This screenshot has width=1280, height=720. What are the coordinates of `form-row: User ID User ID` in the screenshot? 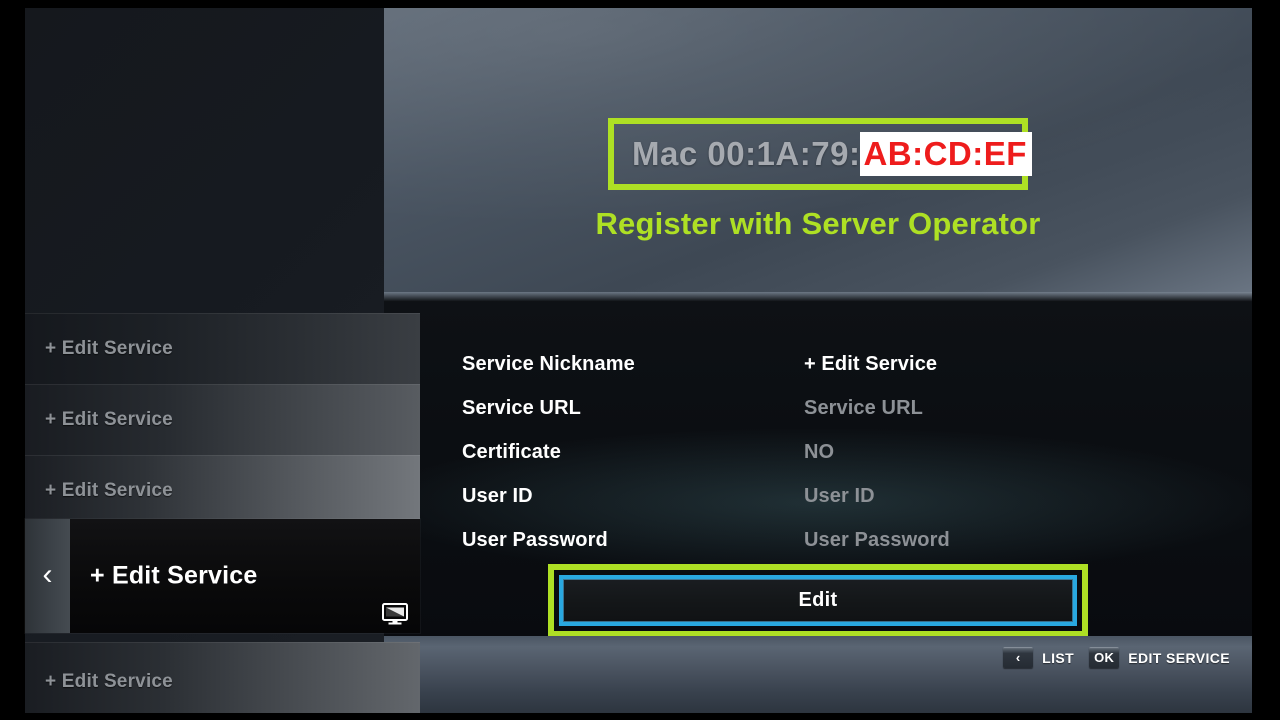 It's located at (818, 496).